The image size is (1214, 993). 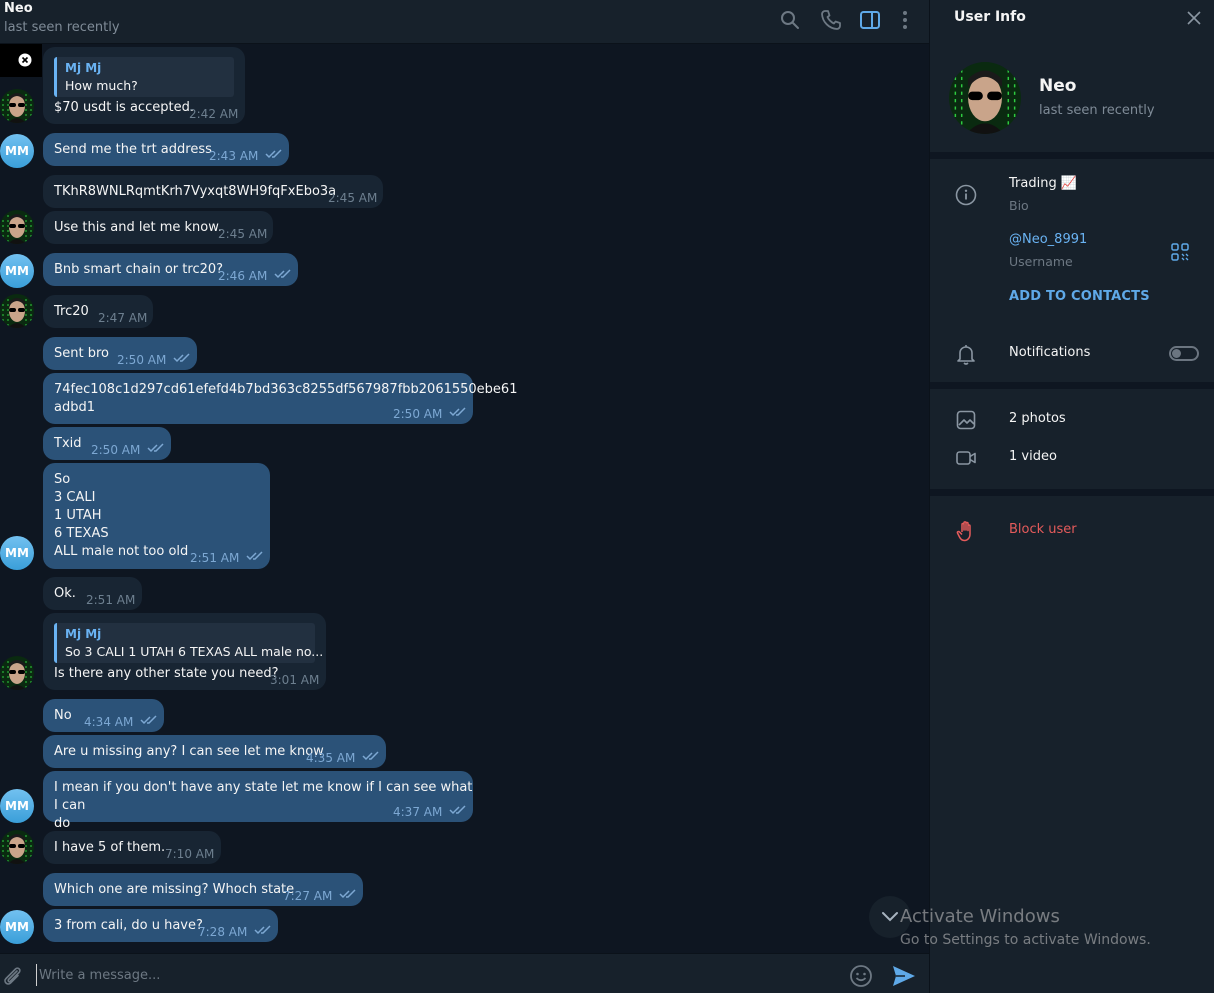 I want to click on message-bubble: Bnb smart chain or trc20? 2:46 AM, so click(x=170, y=269).